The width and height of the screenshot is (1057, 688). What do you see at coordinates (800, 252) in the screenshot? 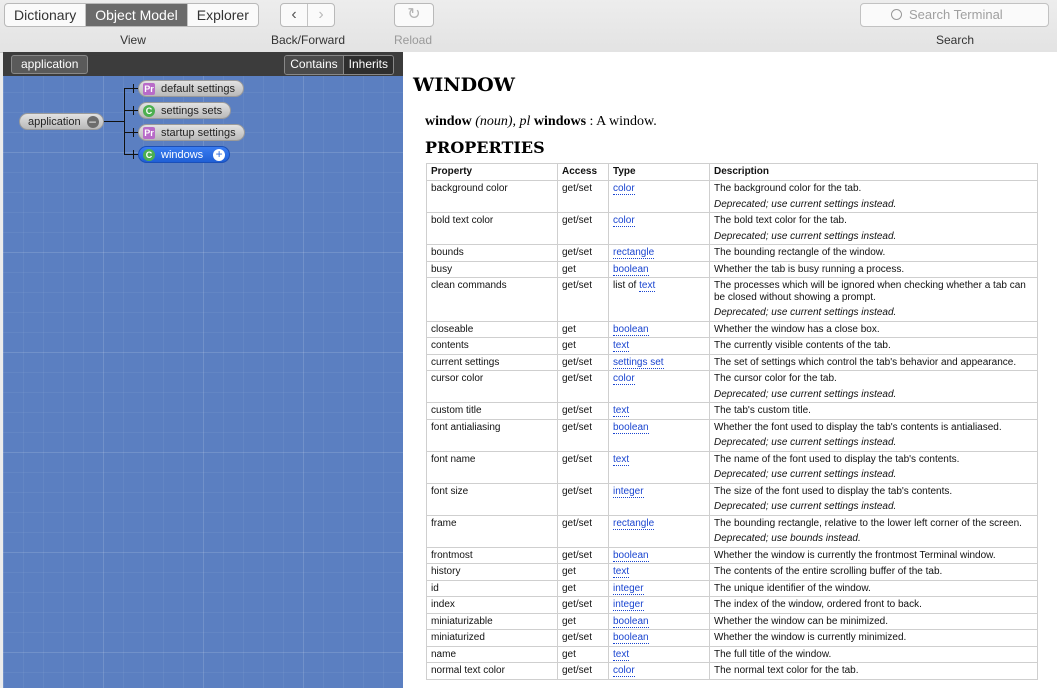
I see `description-text: The bounding rectangle of the window.` at bounding box center [800, 252].